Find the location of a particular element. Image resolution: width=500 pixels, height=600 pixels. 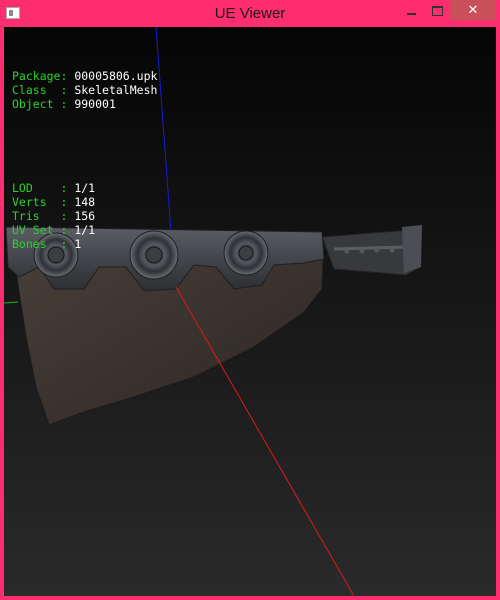

info-label: Tris : is located at coordinates (40, 216).